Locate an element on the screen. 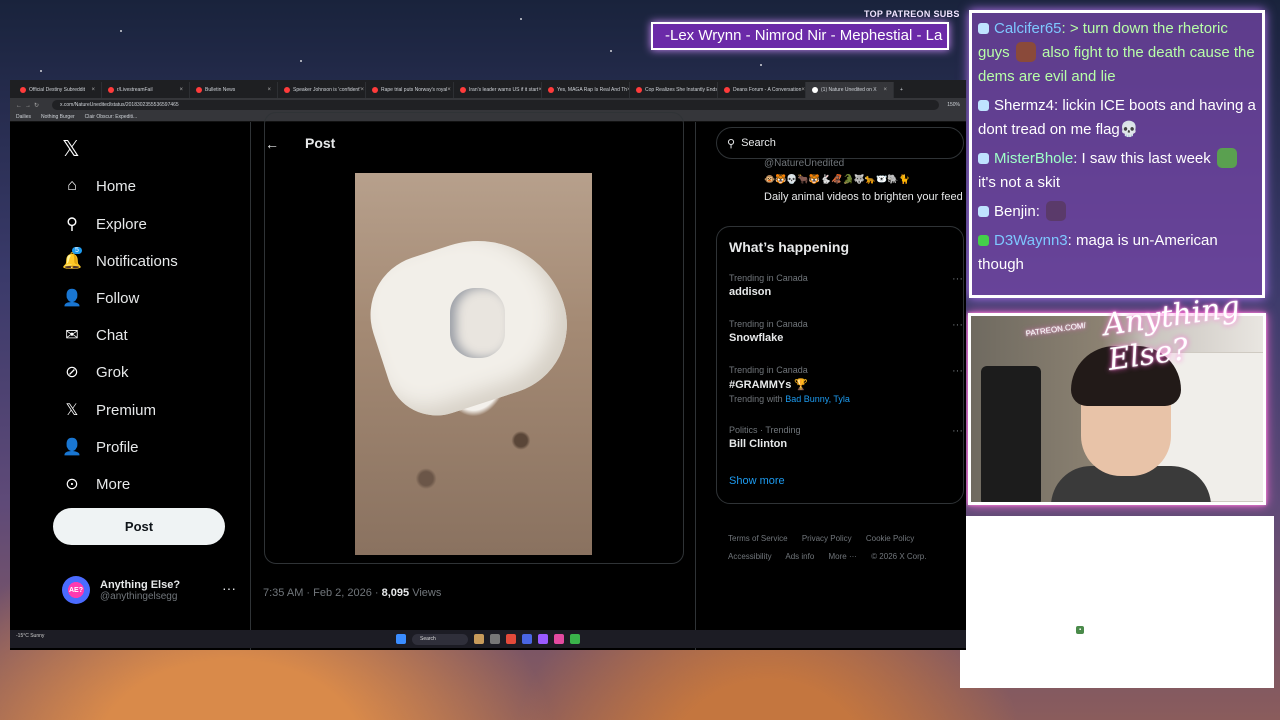 This screenshot has width=1280, height=720. pepe-emote-icon is located at coordinates (1226, 158).